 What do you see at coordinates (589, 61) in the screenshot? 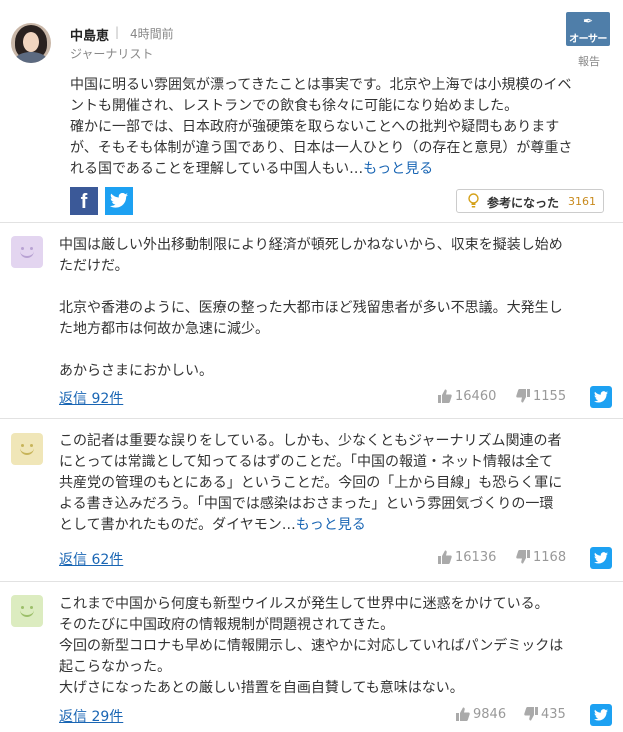
I see `report-link: 報告` at bounding box center [589, 61].